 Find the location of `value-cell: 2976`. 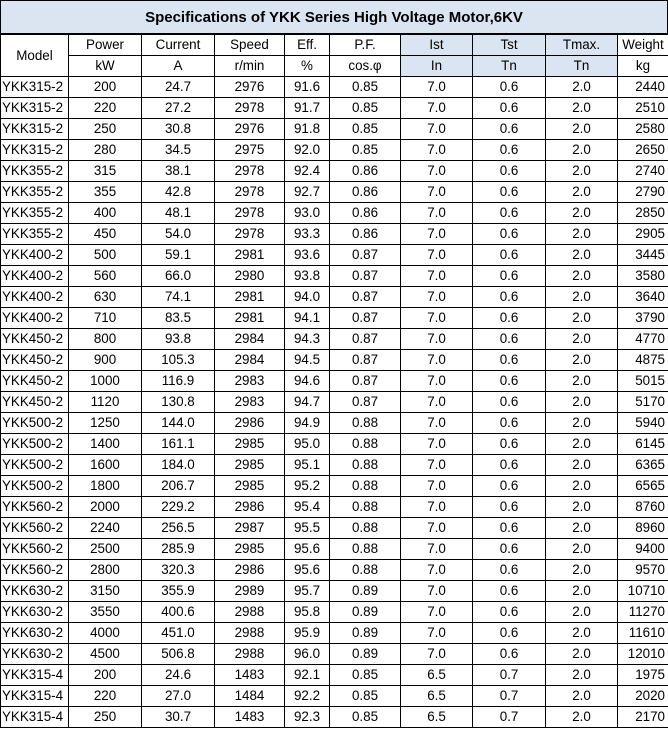

value-cell: 2976 is located at coordinates (249, 87).